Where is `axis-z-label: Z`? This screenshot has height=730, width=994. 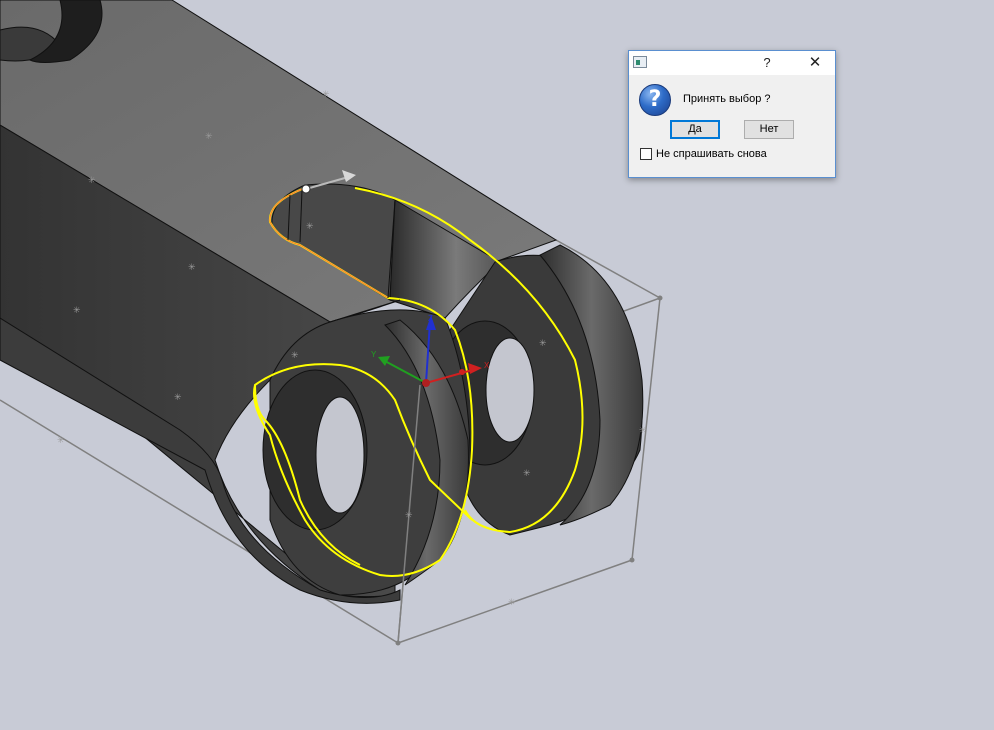 axis-z-label: Z is located at coordinates (430, 318).